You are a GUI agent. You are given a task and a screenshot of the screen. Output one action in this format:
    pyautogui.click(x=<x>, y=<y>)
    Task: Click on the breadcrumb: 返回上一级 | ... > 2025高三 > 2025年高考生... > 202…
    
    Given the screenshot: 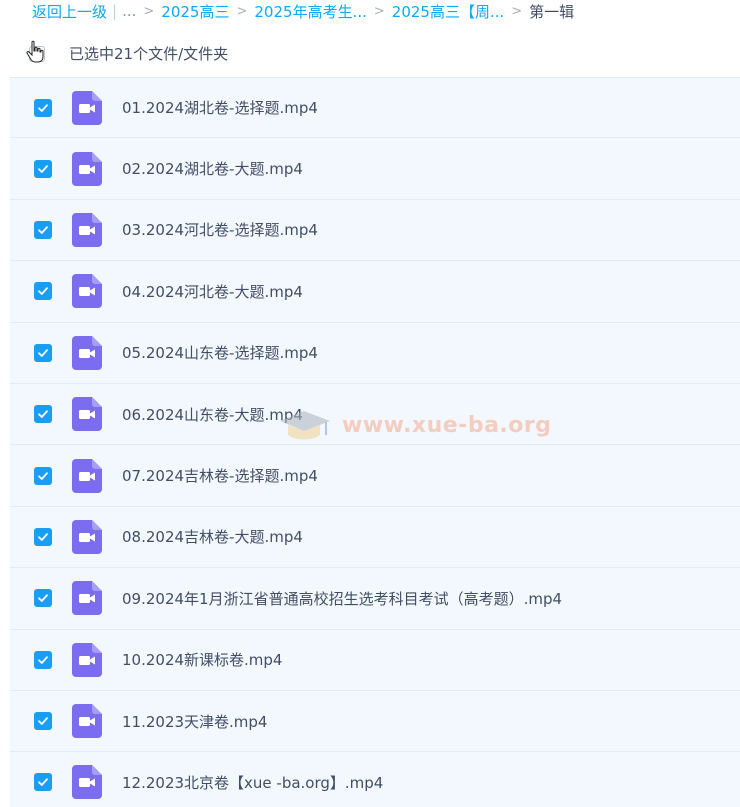 What is the action you would take?
    pyautogui.click(x=303, y=11)
    